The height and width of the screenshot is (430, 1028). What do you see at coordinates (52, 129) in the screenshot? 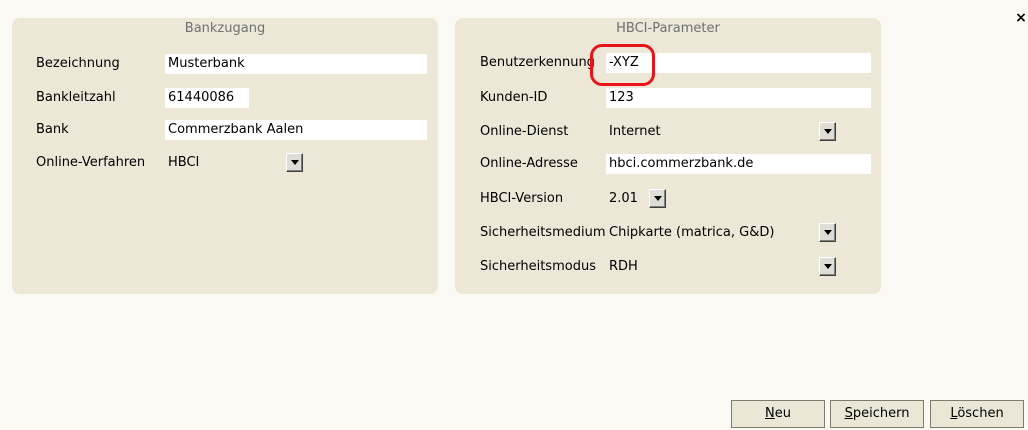
I see `bank-label: Bank` at bounding box center [52, 129].